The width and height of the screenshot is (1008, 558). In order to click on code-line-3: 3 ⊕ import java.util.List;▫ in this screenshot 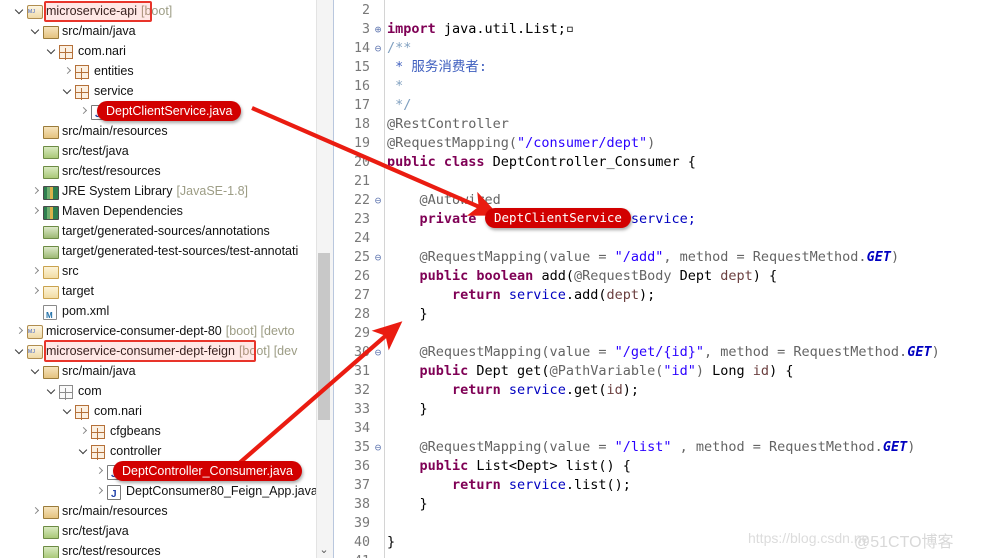, I will do `click(671, 29)`.